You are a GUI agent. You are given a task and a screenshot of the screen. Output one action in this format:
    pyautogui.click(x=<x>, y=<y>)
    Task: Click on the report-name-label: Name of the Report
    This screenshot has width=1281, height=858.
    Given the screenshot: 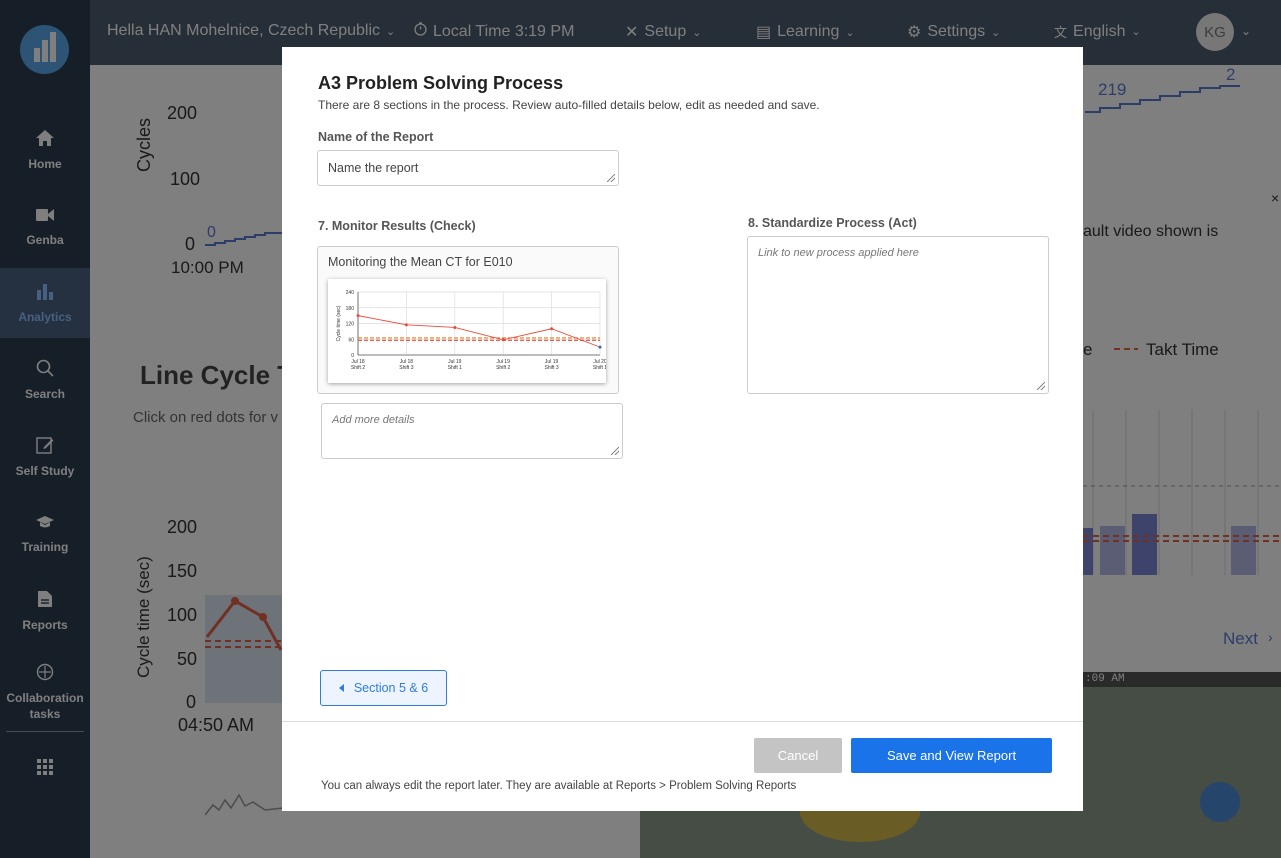 What is the action you would take?
    pyautogui.click(x=376, y=137)
    